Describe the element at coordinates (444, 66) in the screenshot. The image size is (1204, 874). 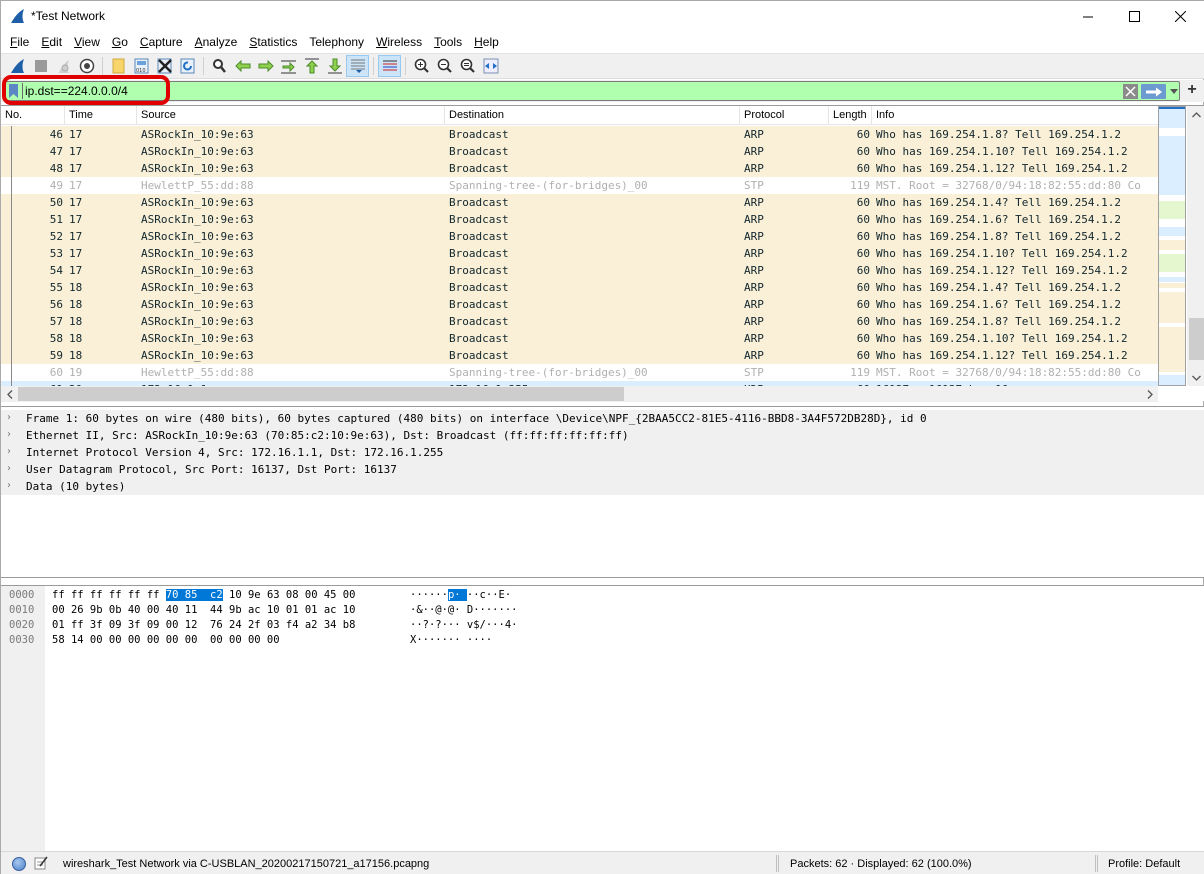
I see `zoom-out-button` at that location.